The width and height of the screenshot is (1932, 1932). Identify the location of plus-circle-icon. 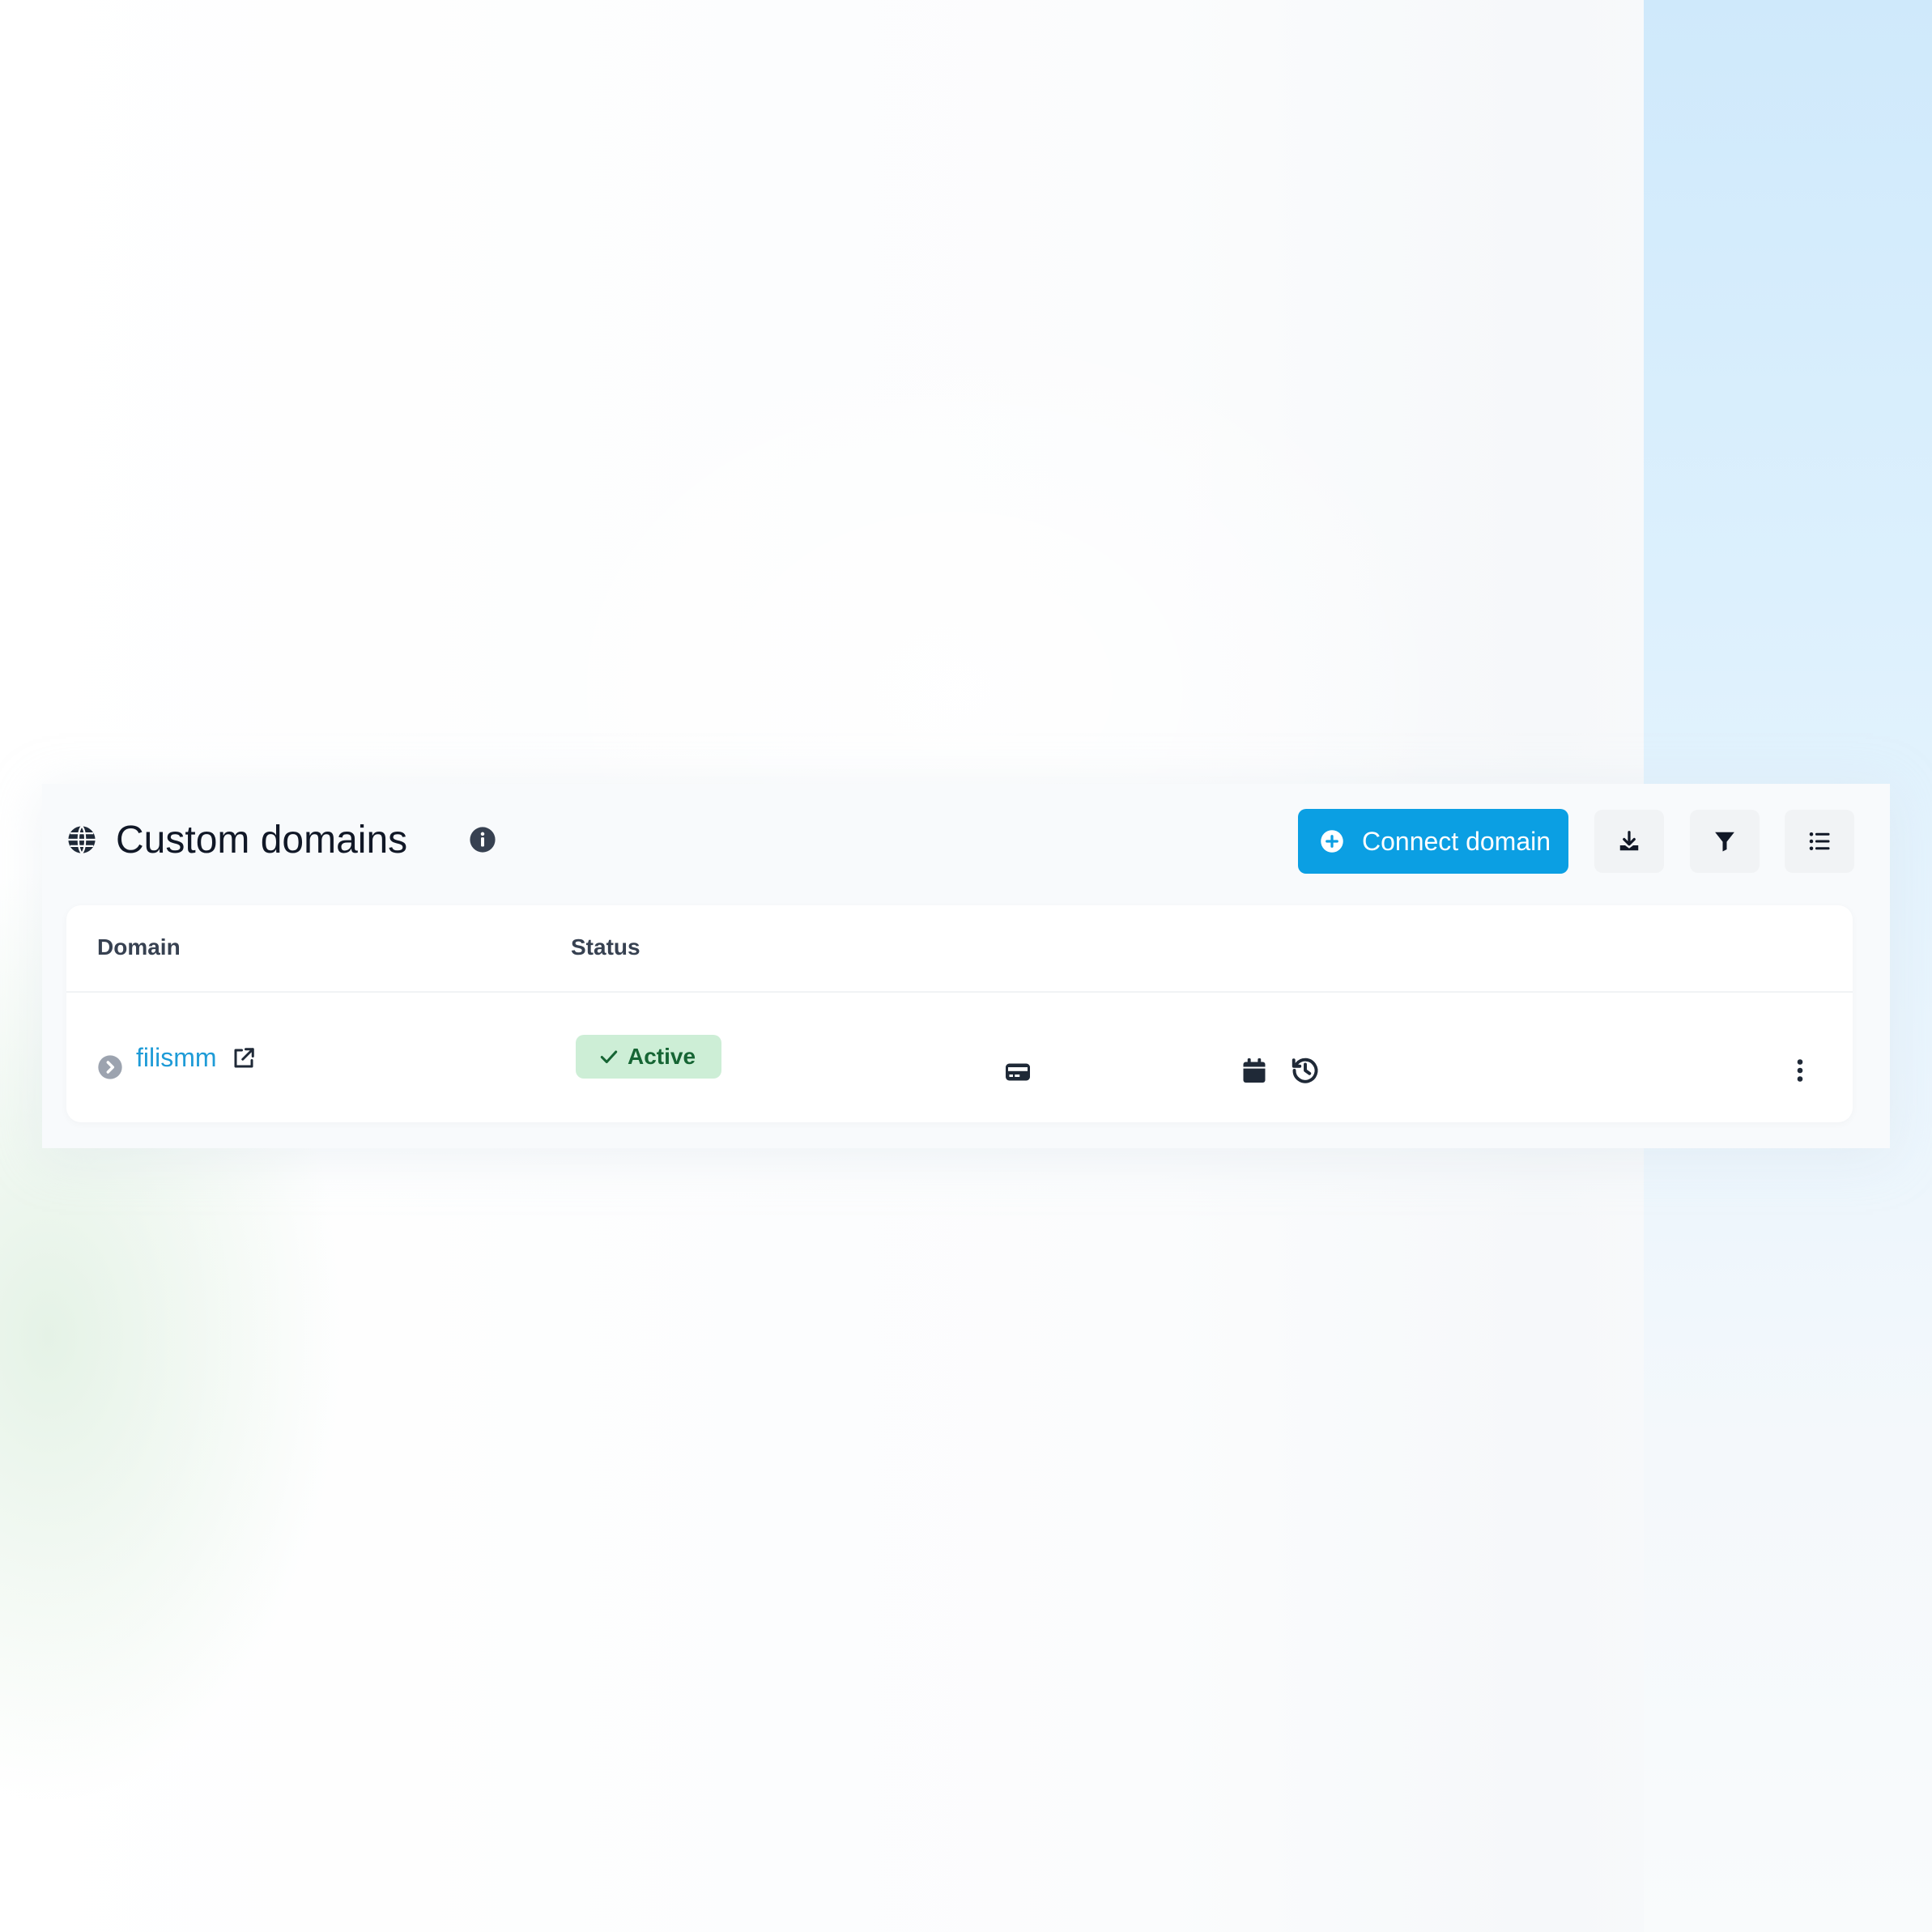
(1332, 841).